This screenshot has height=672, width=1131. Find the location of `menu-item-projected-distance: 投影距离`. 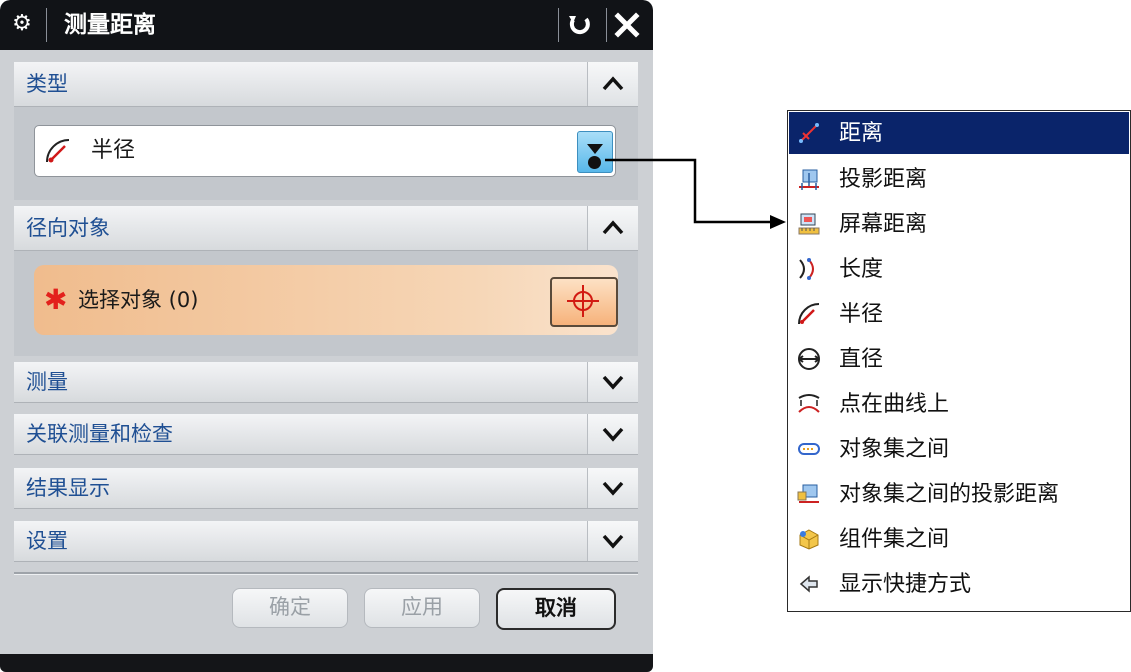

menu-item-projected-distance: 投影距离 is located at coordinates (959, 179).